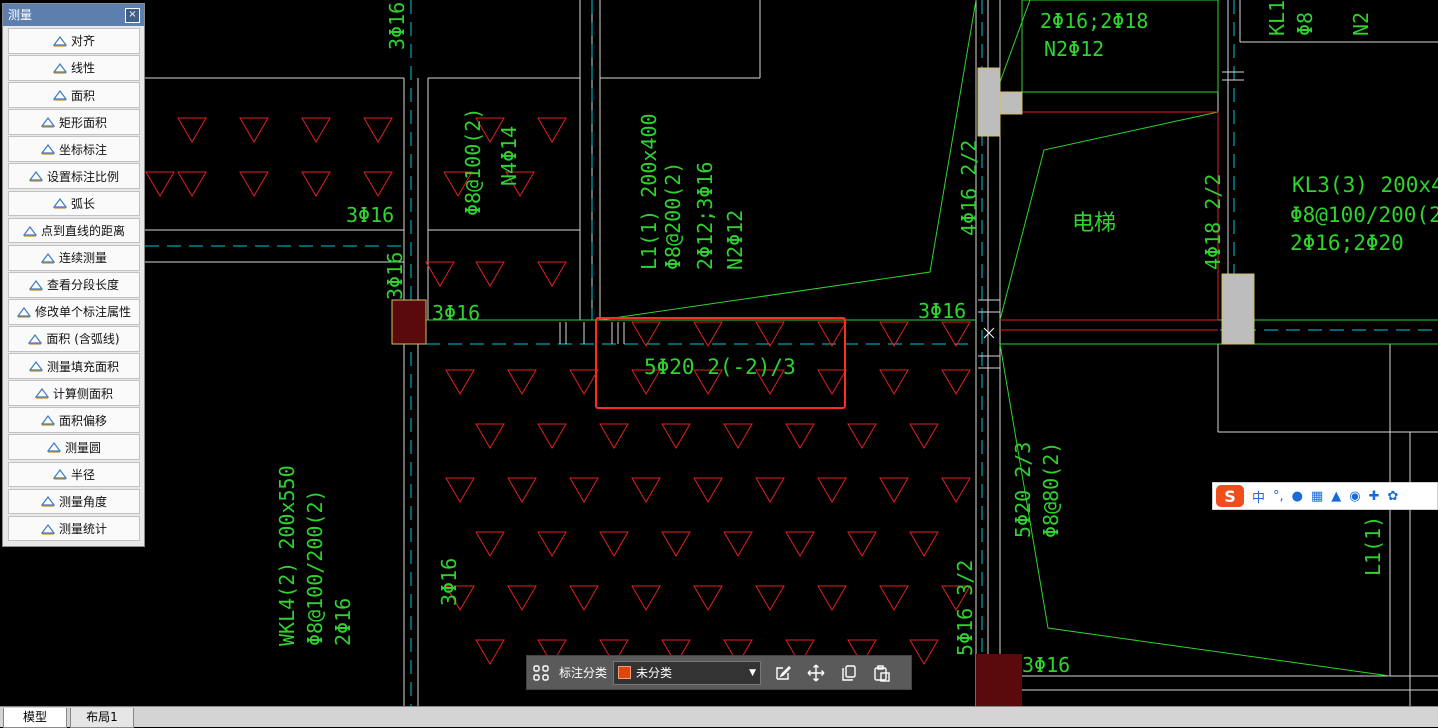 The image size is (1438, 728). I want to click on measure-item-label: 弧长, so click(82, 203).